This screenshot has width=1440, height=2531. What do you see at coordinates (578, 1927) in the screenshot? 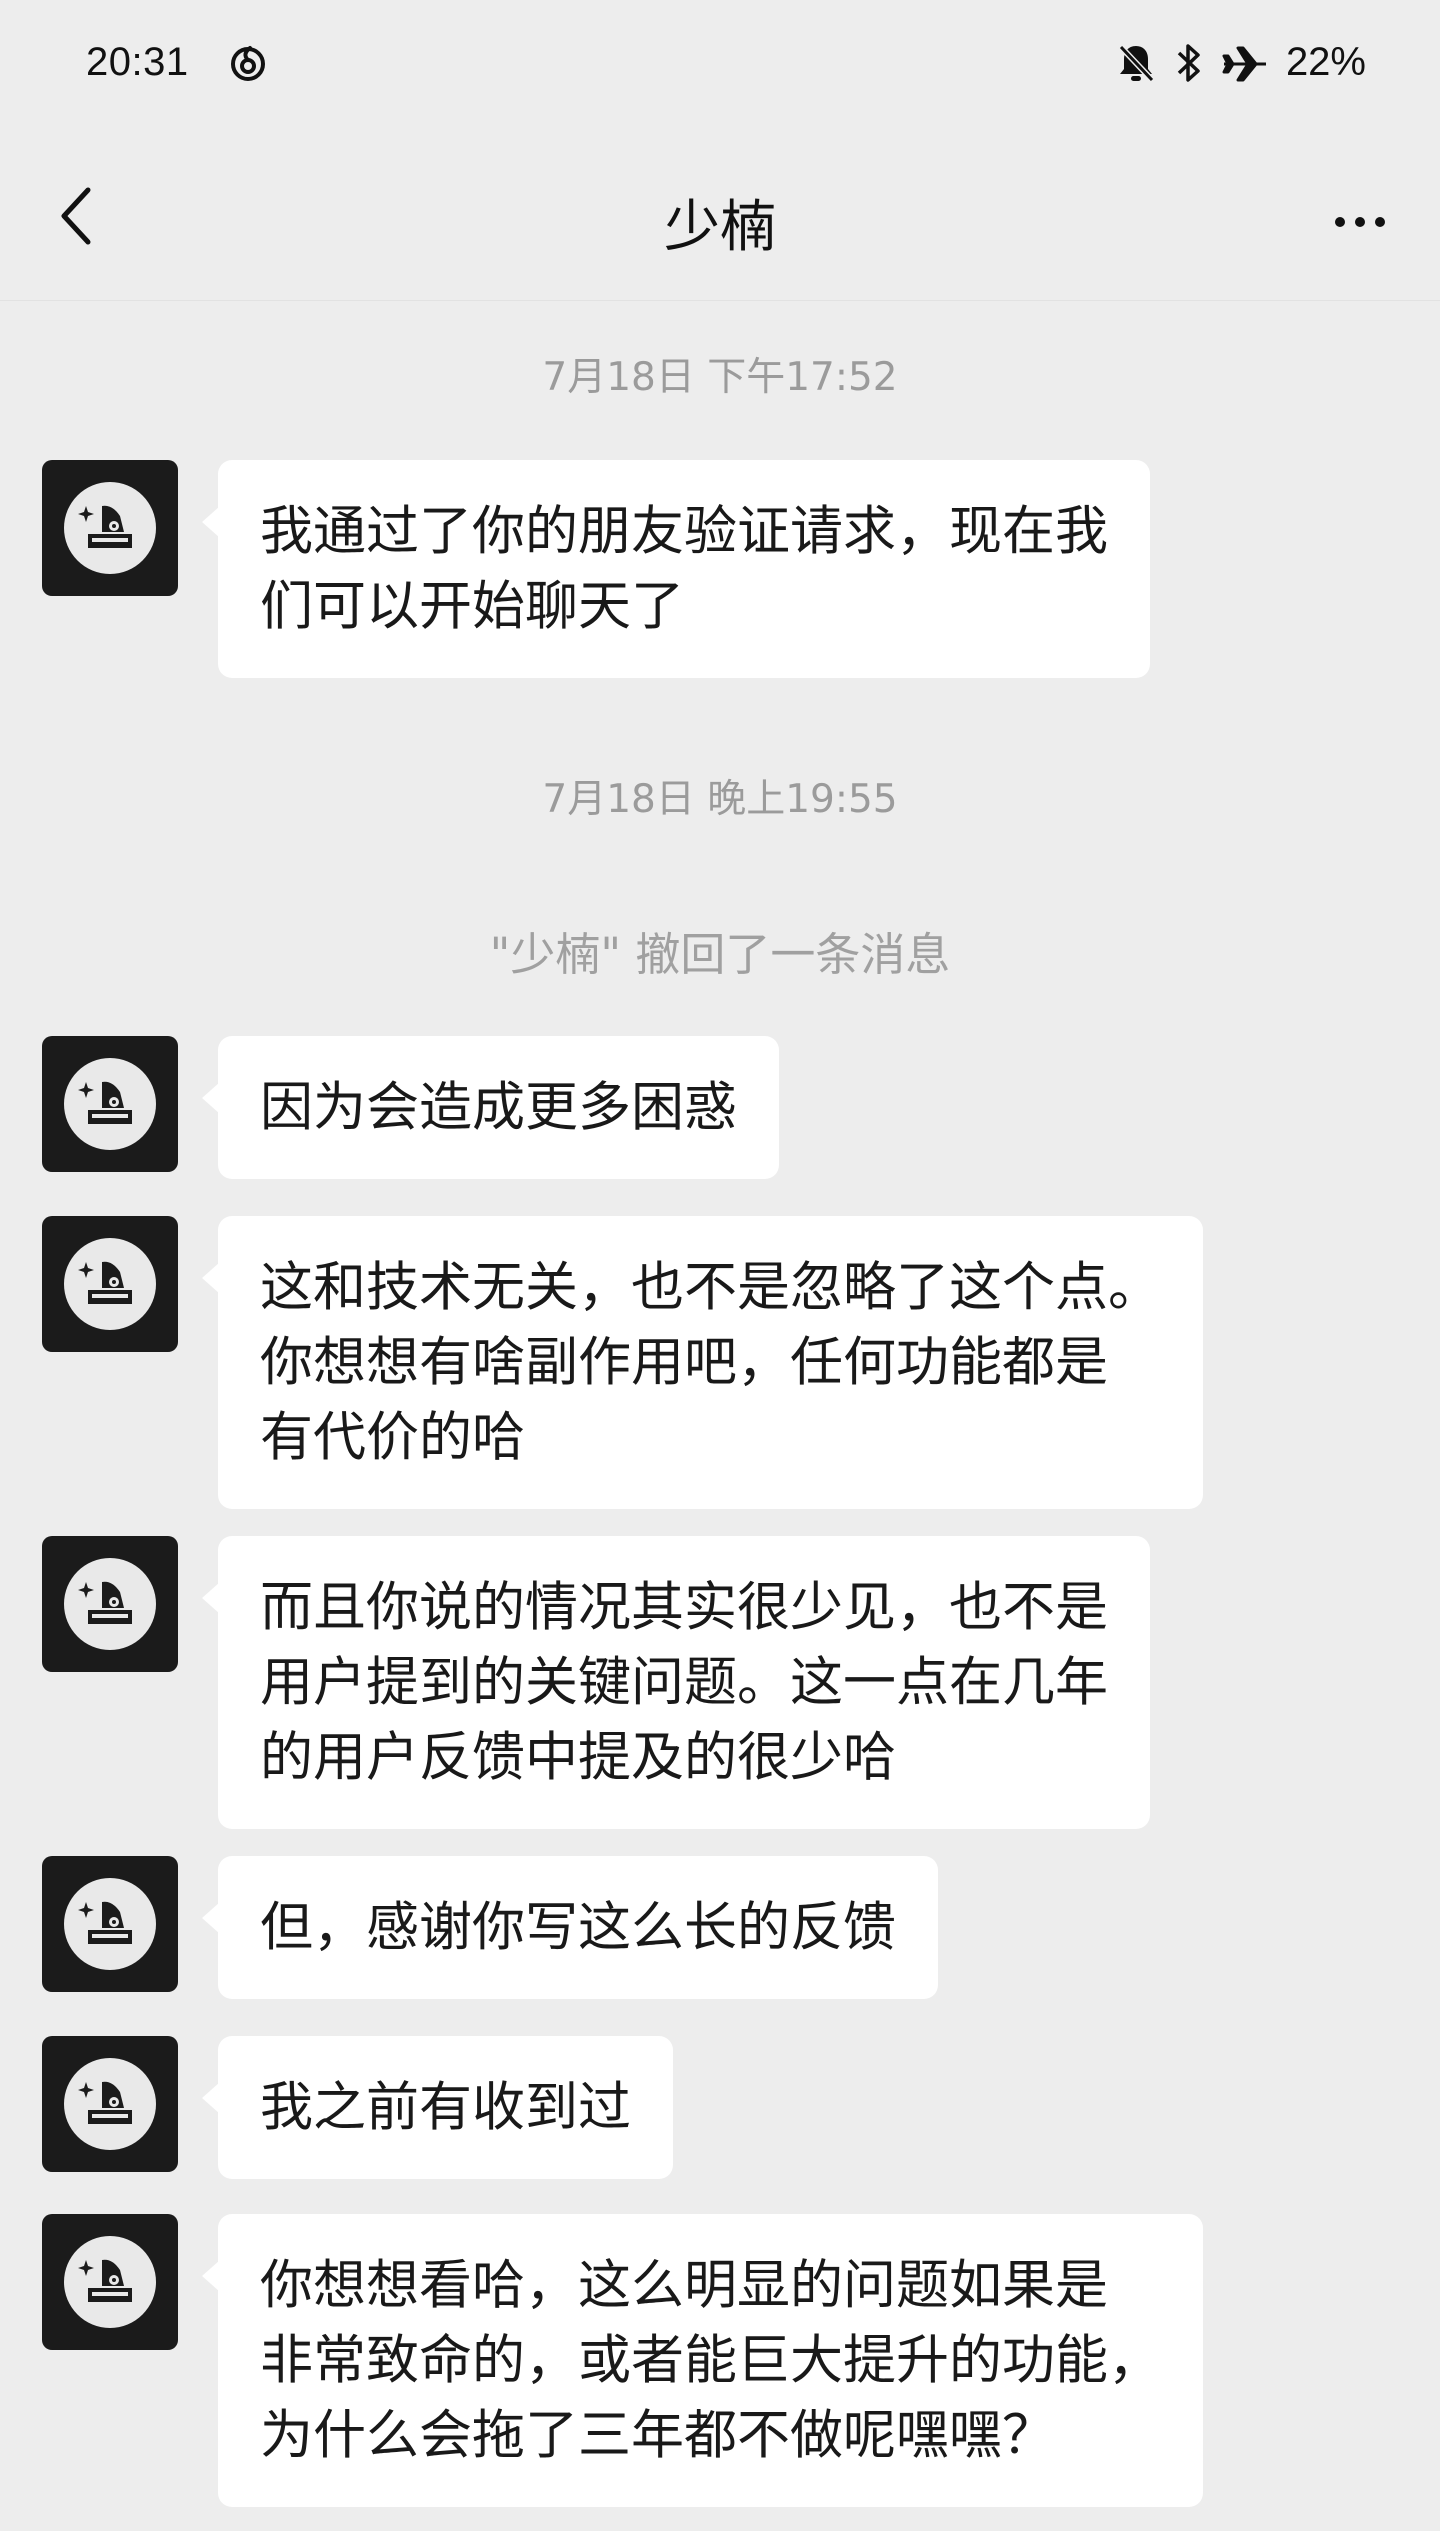
I see `message-line: 但，感谢你写这么长的反馈` at bounding box center [578, 1927].